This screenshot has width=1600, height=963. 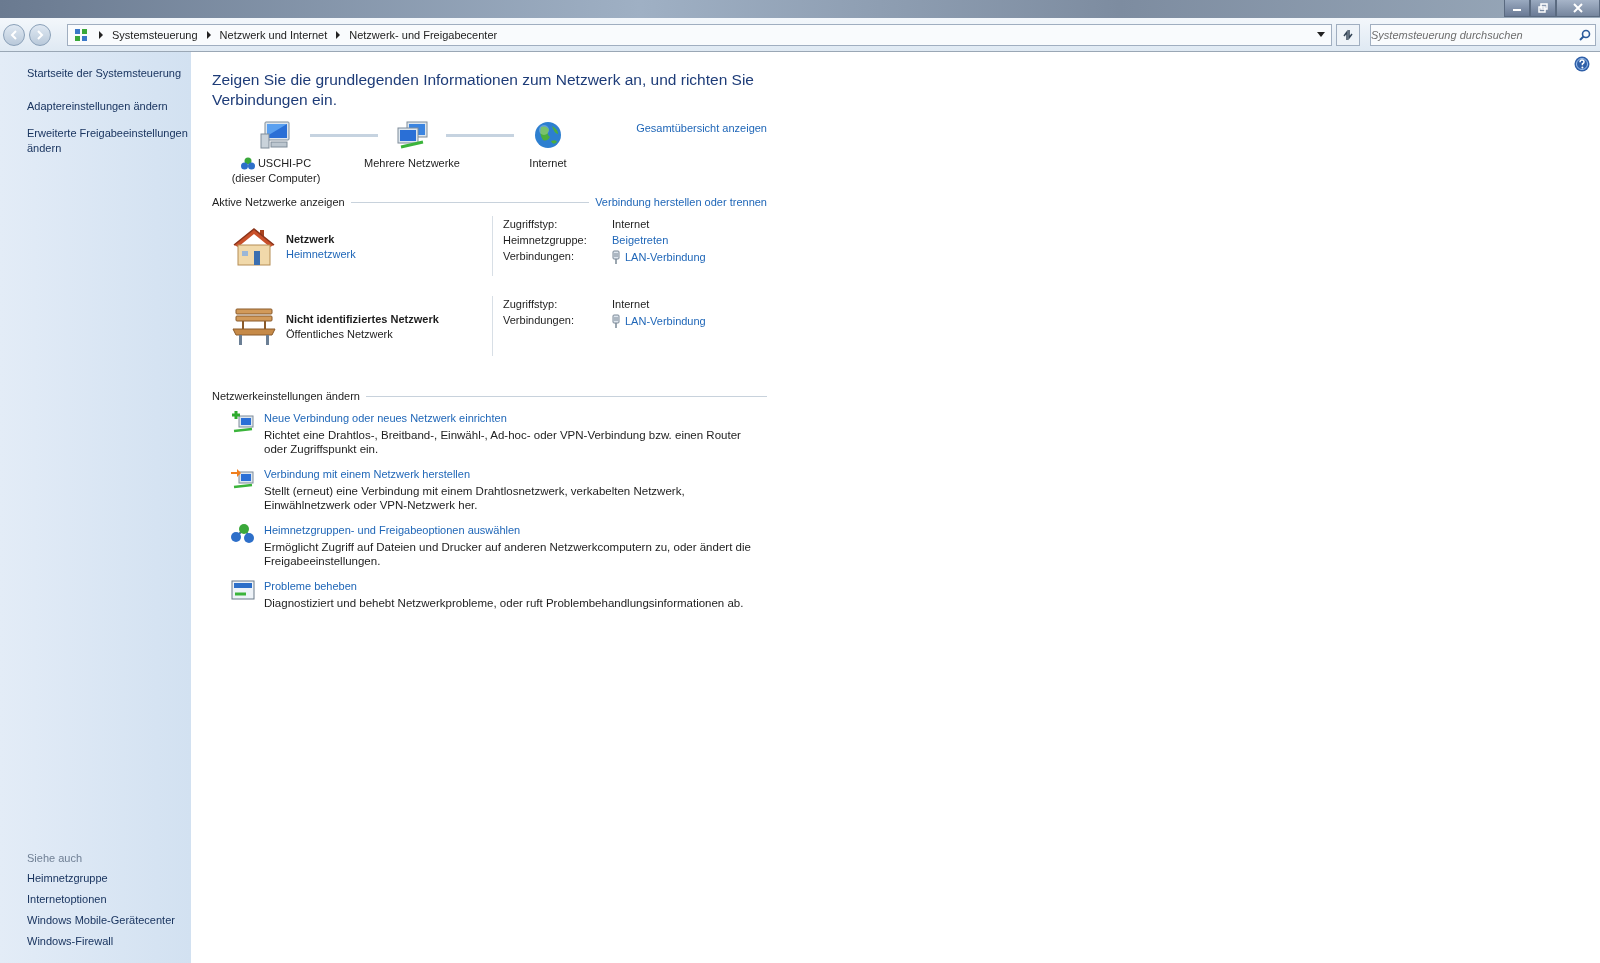 I want to click on page-heading: Zeigen Sie die grundlegenden Informationen zum Netzwerk an, und richten Sie Verbindungen ein., so click(x=483, y=90).